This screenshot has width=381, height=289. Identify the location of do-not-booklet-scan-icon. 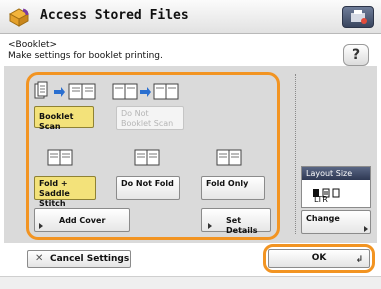
(146, 94).